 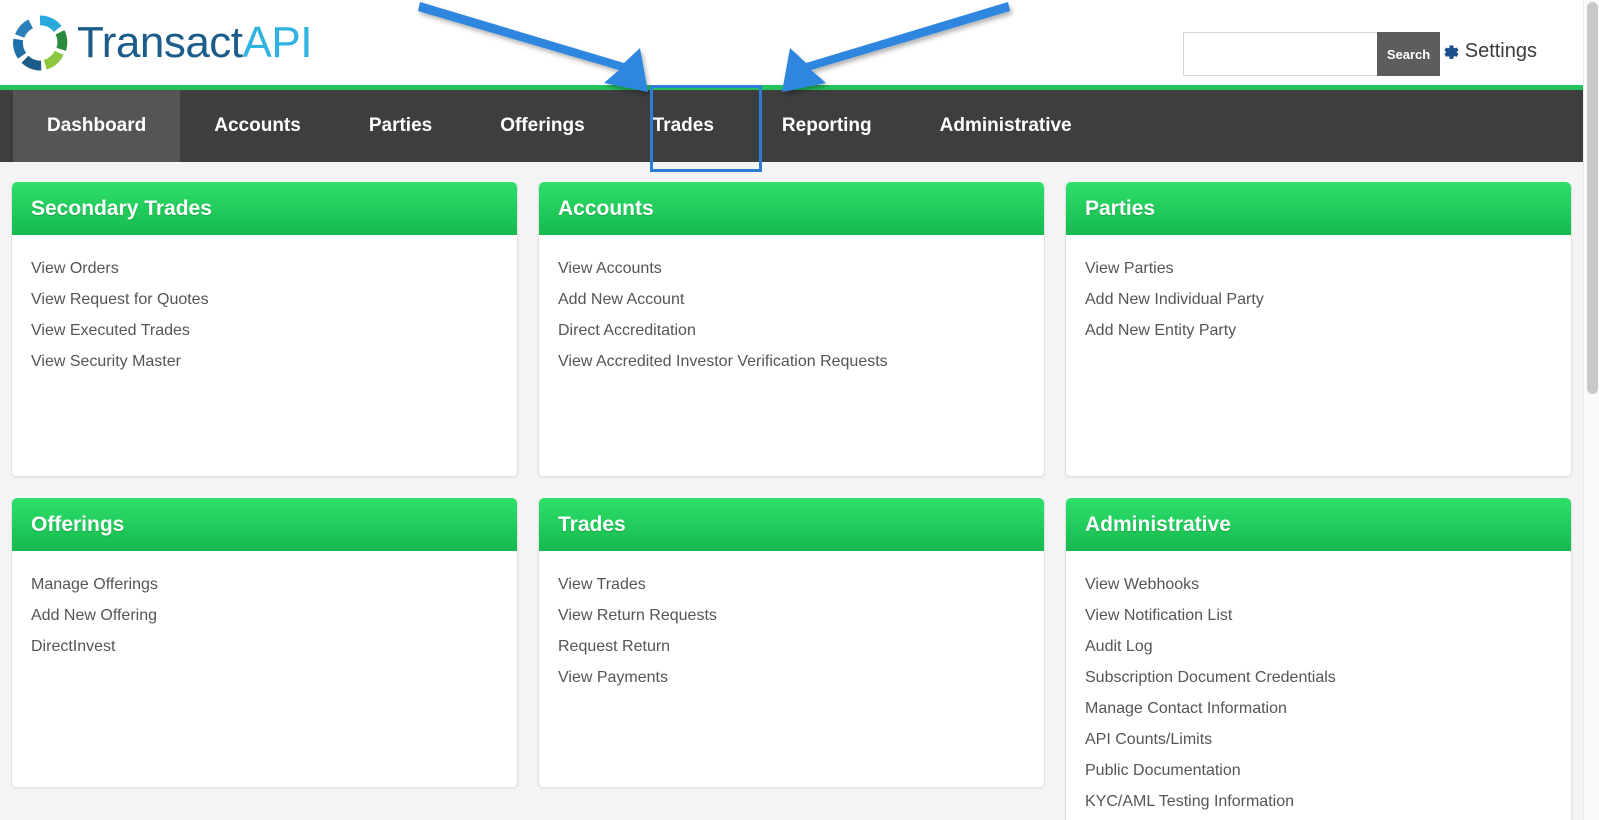 I want to click on link-manage-offerings: Manage Offerings, so click(x=274, y=584).